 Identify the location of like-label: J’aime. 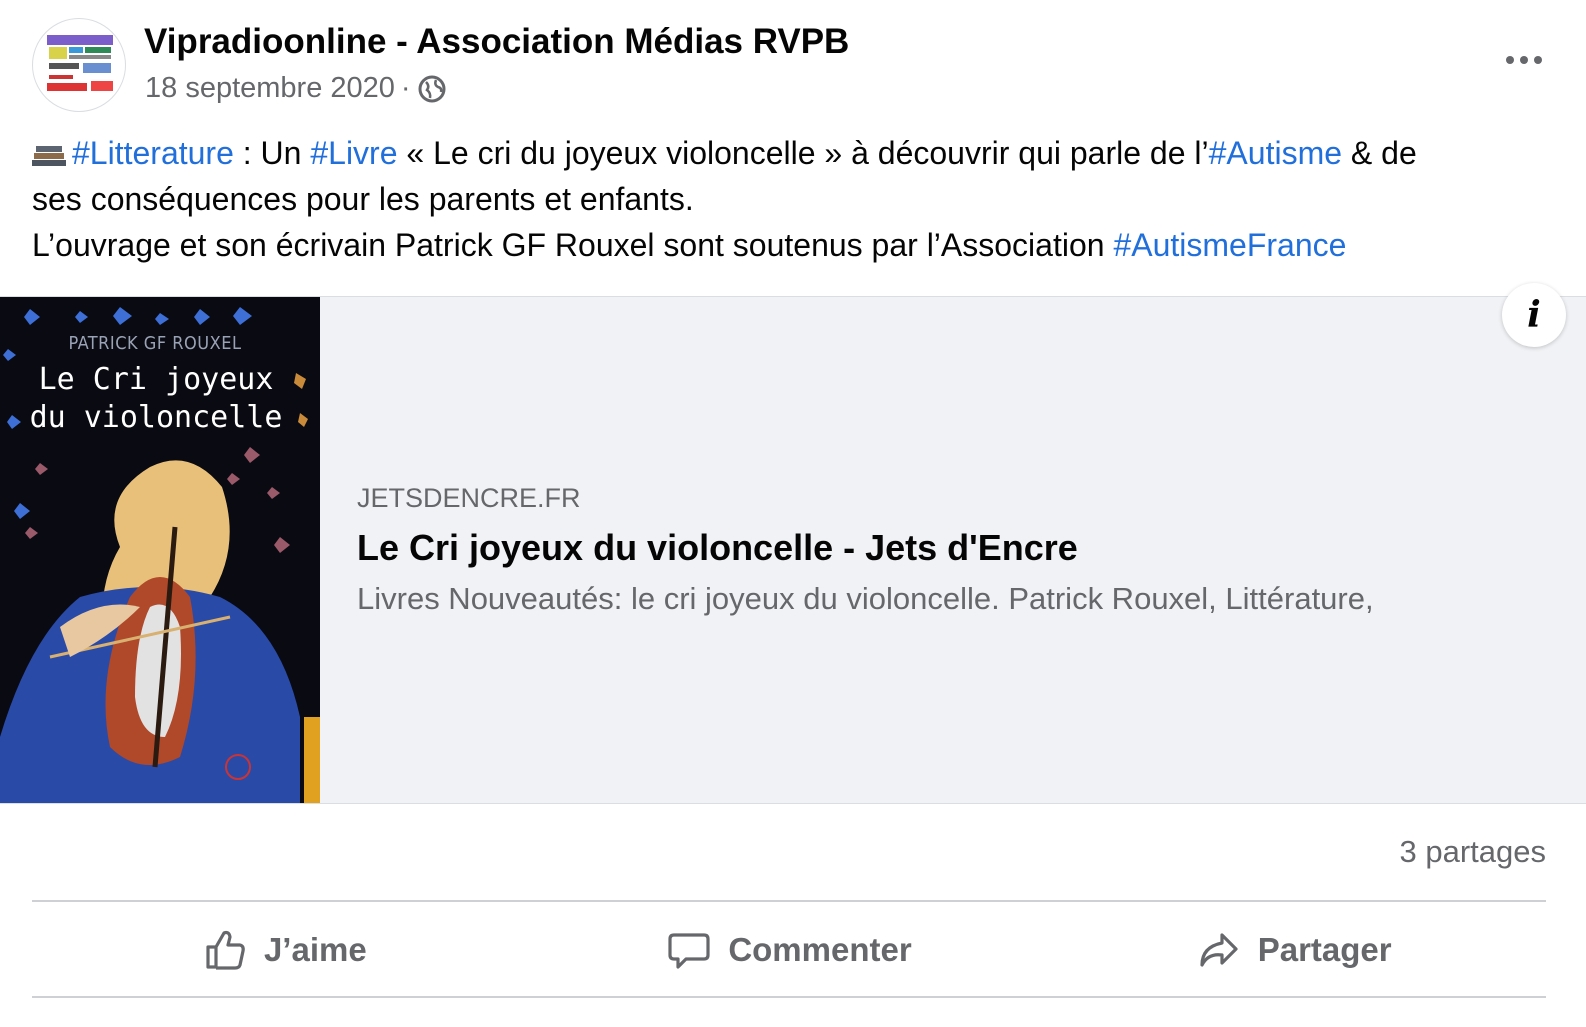
(315, 949).